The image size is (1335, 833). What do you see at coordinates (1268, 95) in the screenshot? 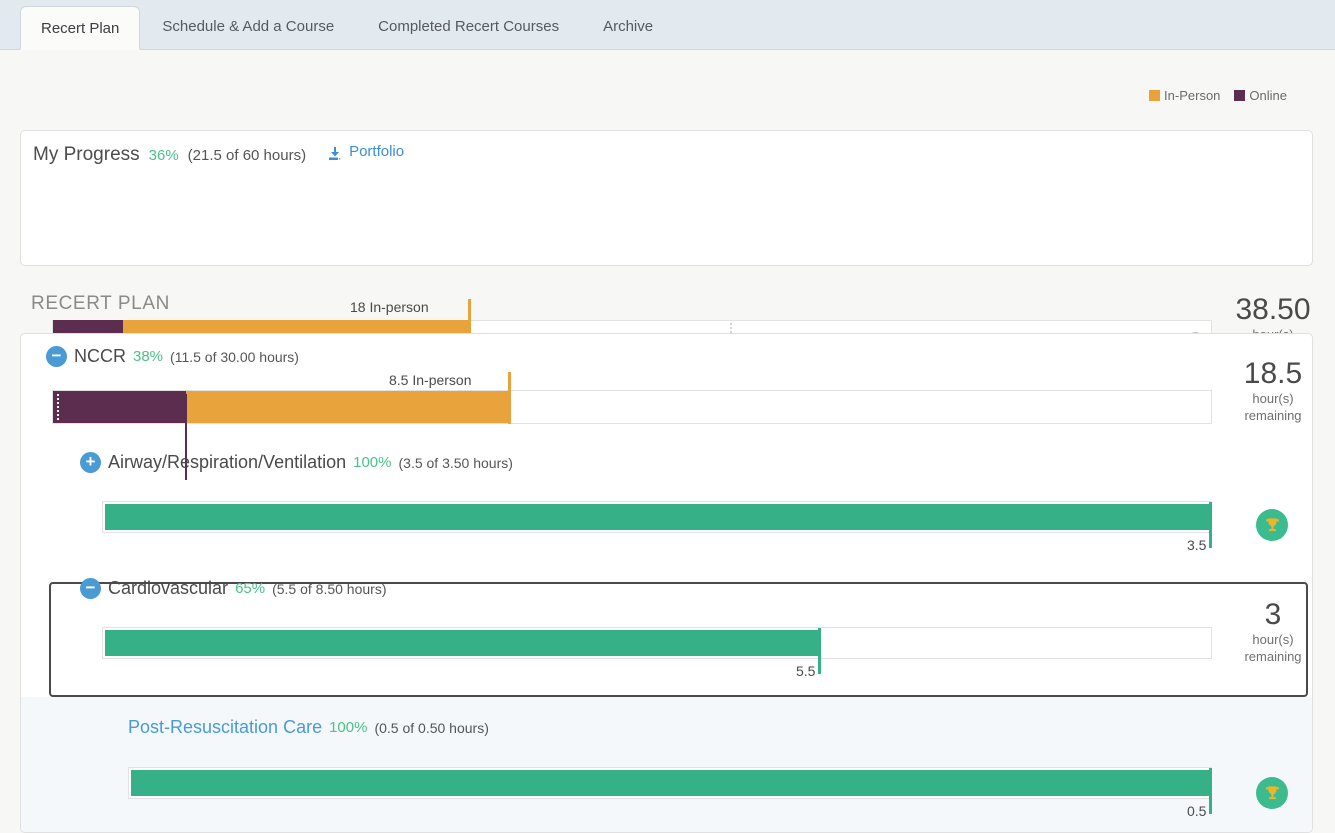
I see `legend-label-online: Online` at bounding box center [1268, 95].